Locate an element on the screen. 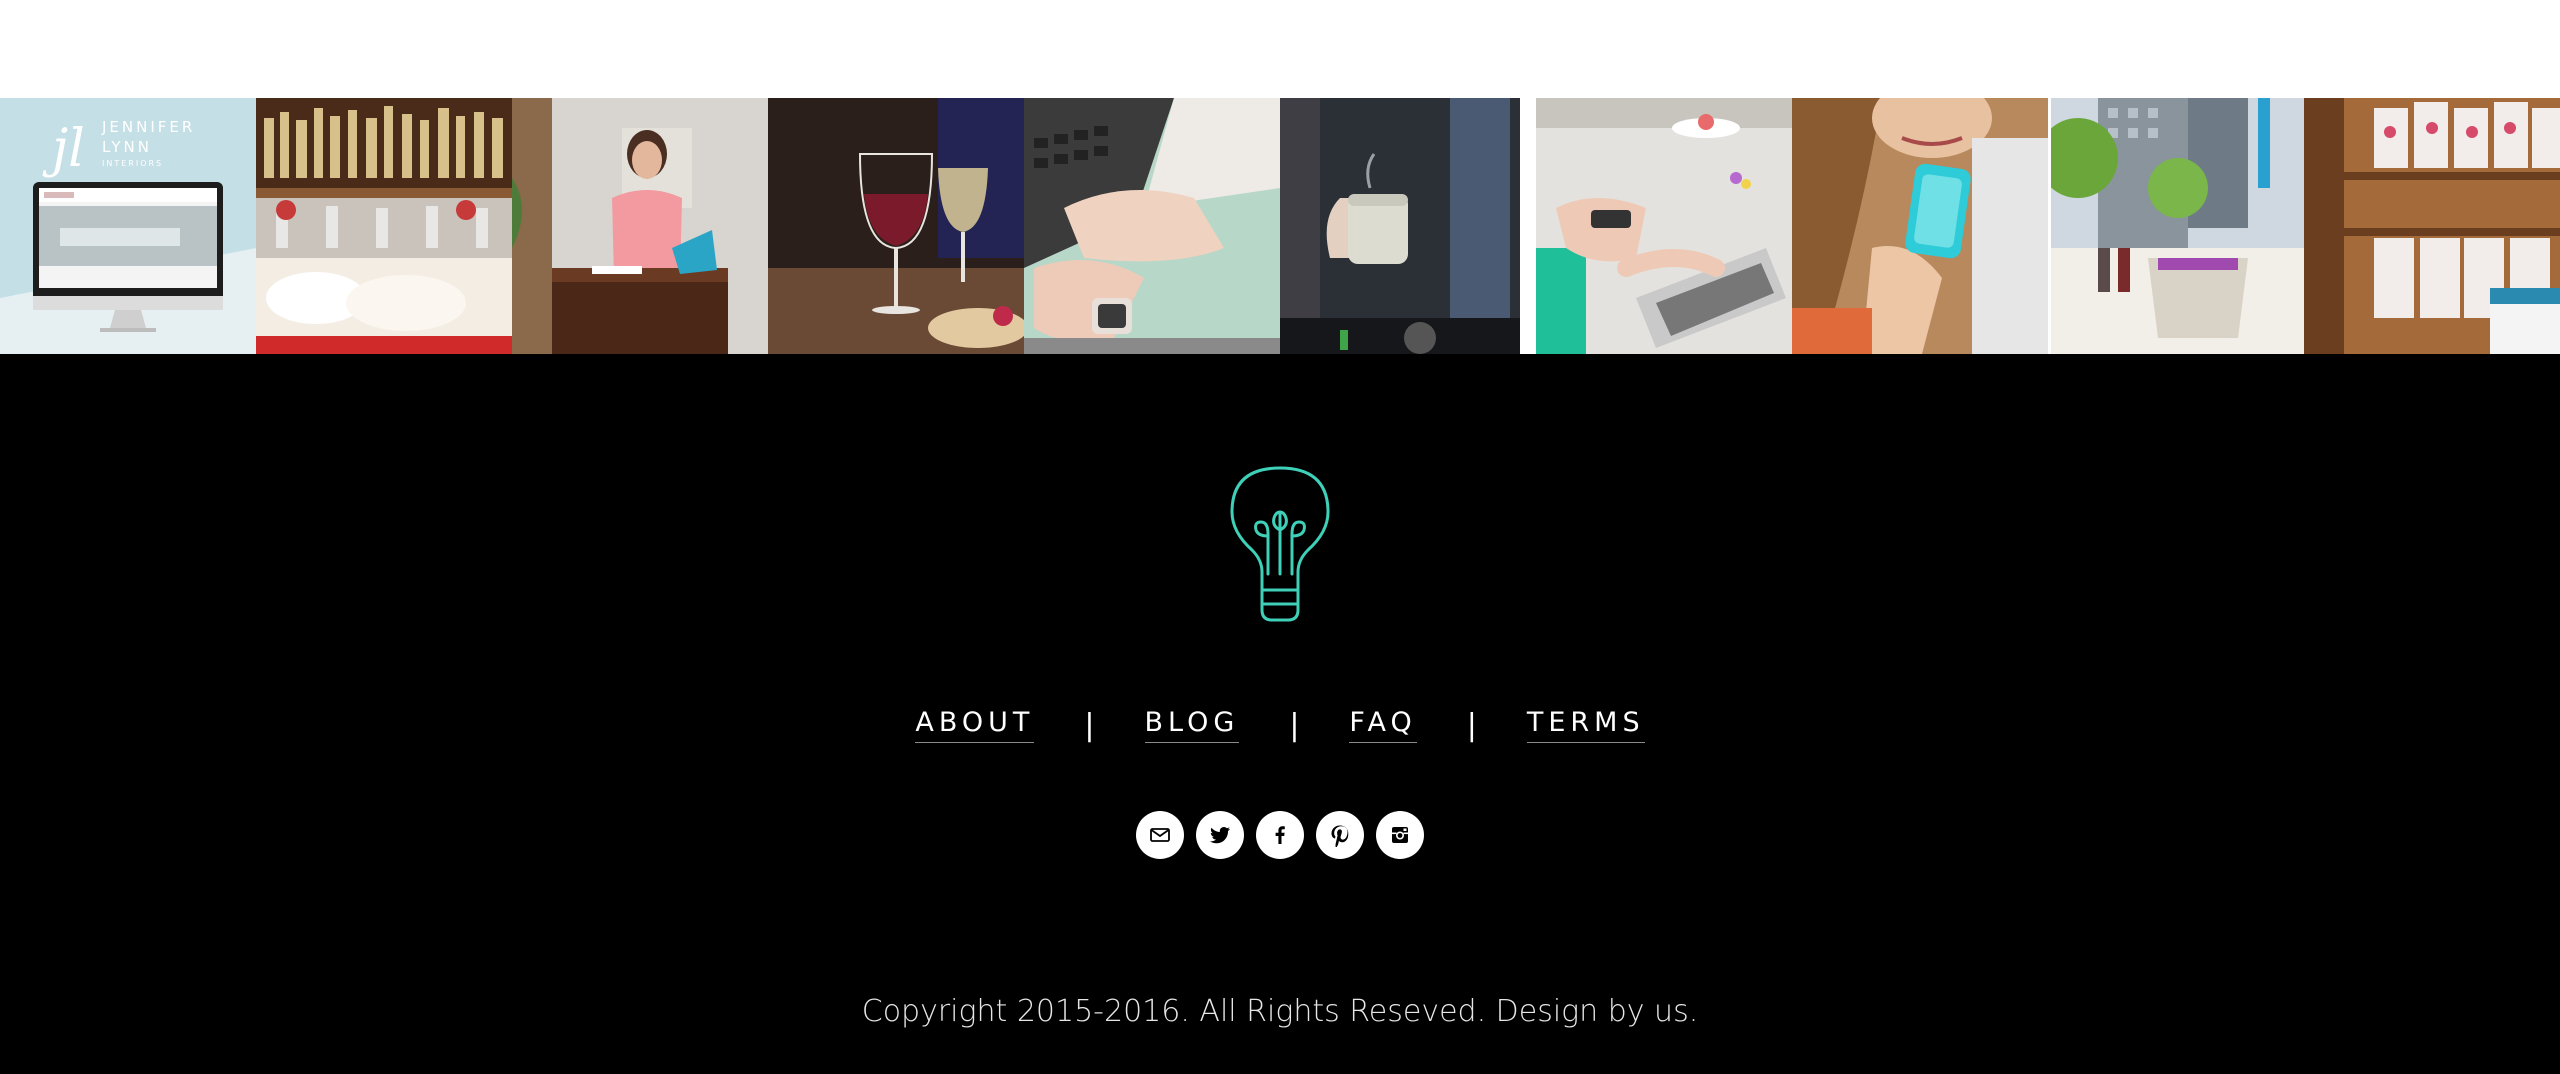 The image size is (2560, 1074). gallery-tile-phone is located at coordinates (1920, 226).